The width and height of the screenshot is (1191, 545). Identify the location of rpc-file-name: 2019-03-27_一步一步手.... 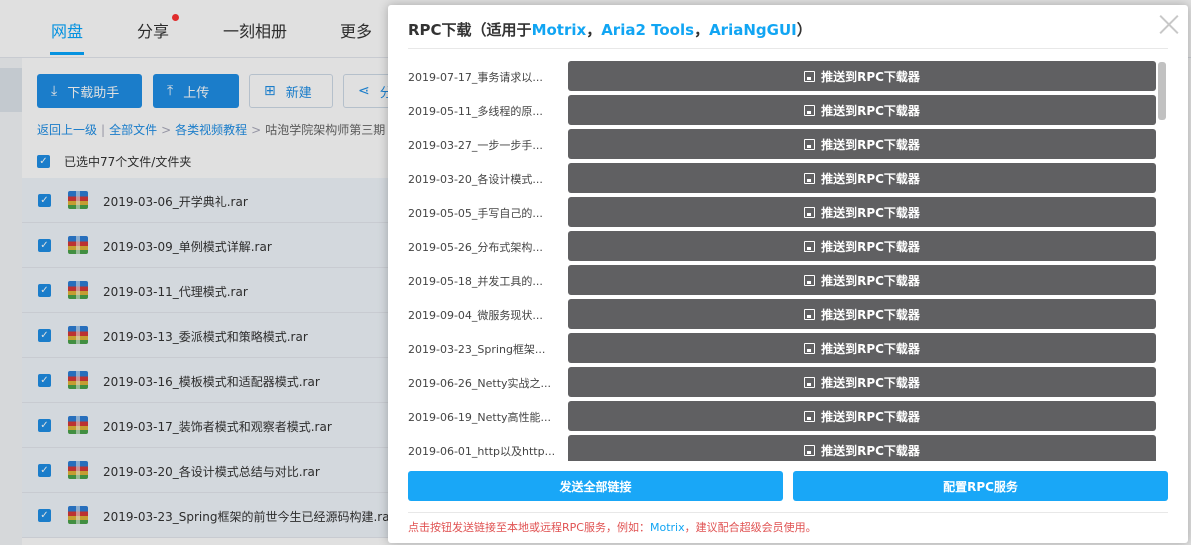
(475, 145).